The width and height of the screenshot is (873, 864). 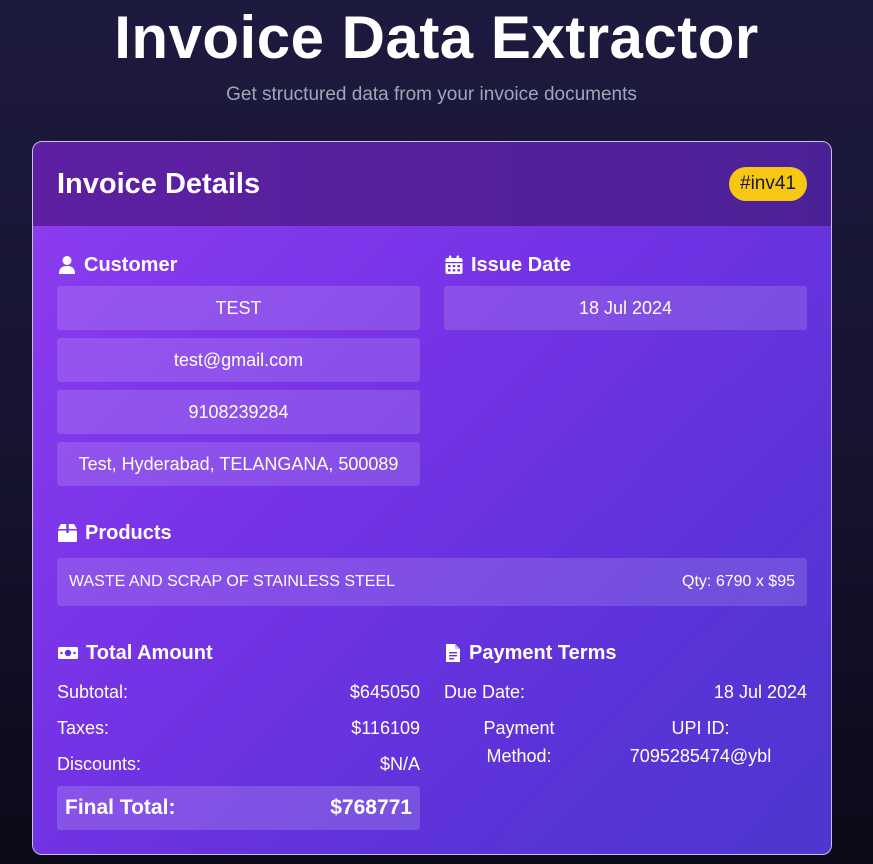 I want to click on subtotal-label: Subtotal:, so click(x=93, y=692).